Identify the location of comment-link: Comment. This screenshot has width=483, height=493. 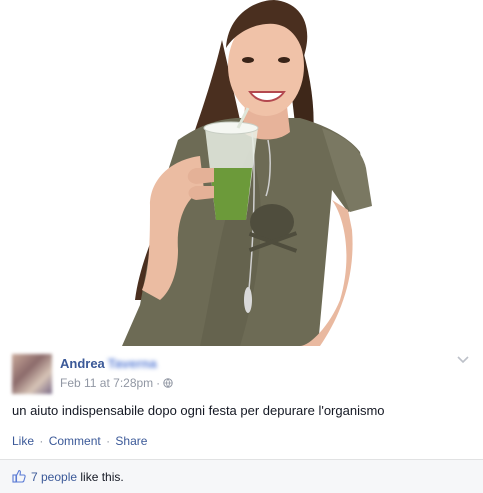
(75, 441).